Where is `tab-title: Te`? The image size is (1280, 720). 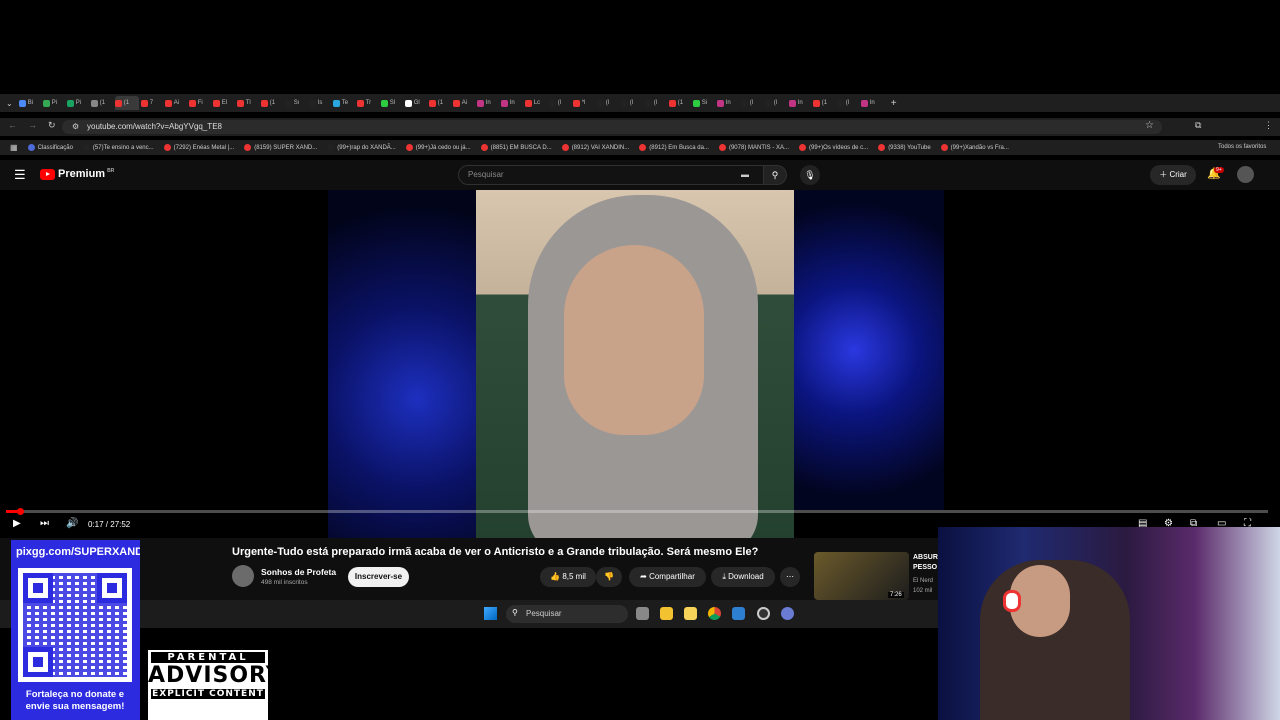 tab-title: Te is located at coordinates (345, 103).